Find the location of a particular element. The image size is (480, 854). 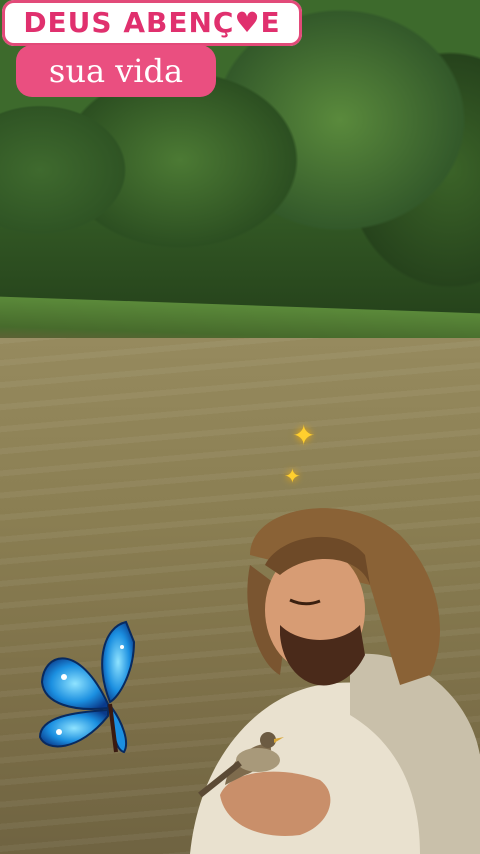

butterfly-icon is located at coordinates (87, 687).